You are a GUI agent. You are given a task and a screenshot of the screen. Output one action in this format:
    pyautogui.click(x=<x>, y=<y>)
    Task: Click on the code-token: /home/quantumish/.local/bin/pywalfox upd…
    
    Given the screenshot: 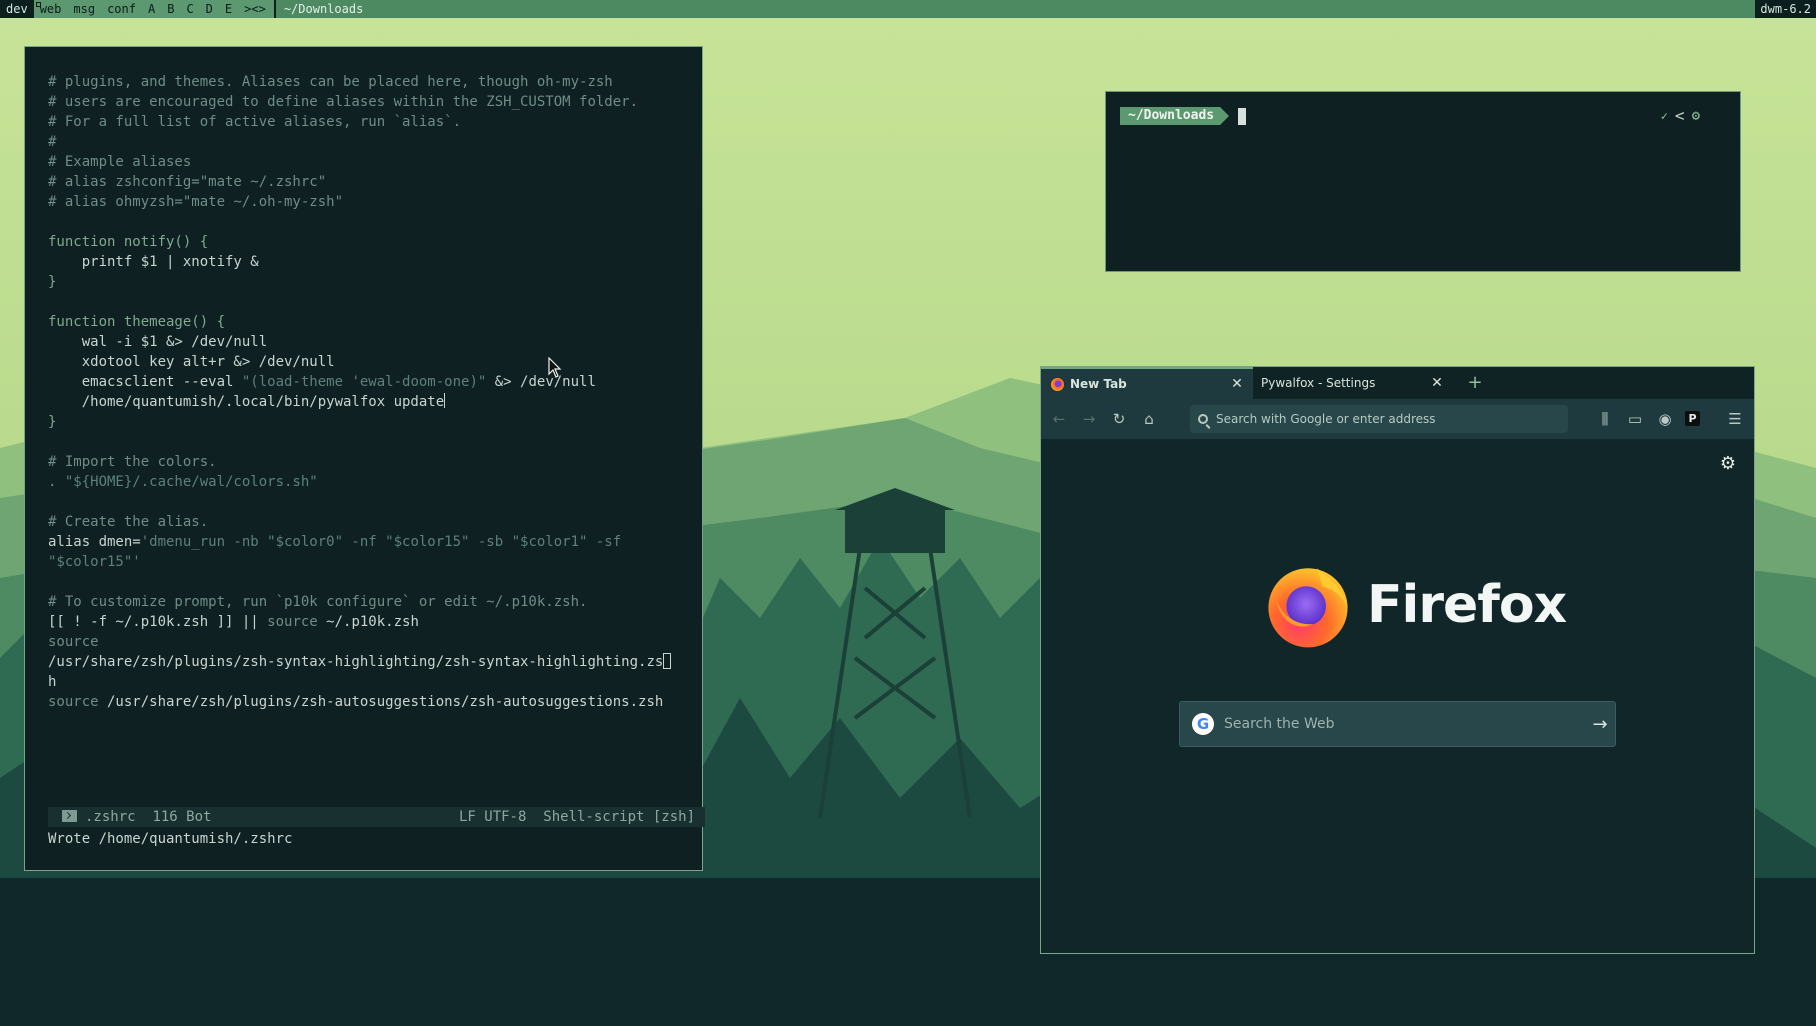 What is the action you would take?
    pyautogui.click(x=246, y=402)
    